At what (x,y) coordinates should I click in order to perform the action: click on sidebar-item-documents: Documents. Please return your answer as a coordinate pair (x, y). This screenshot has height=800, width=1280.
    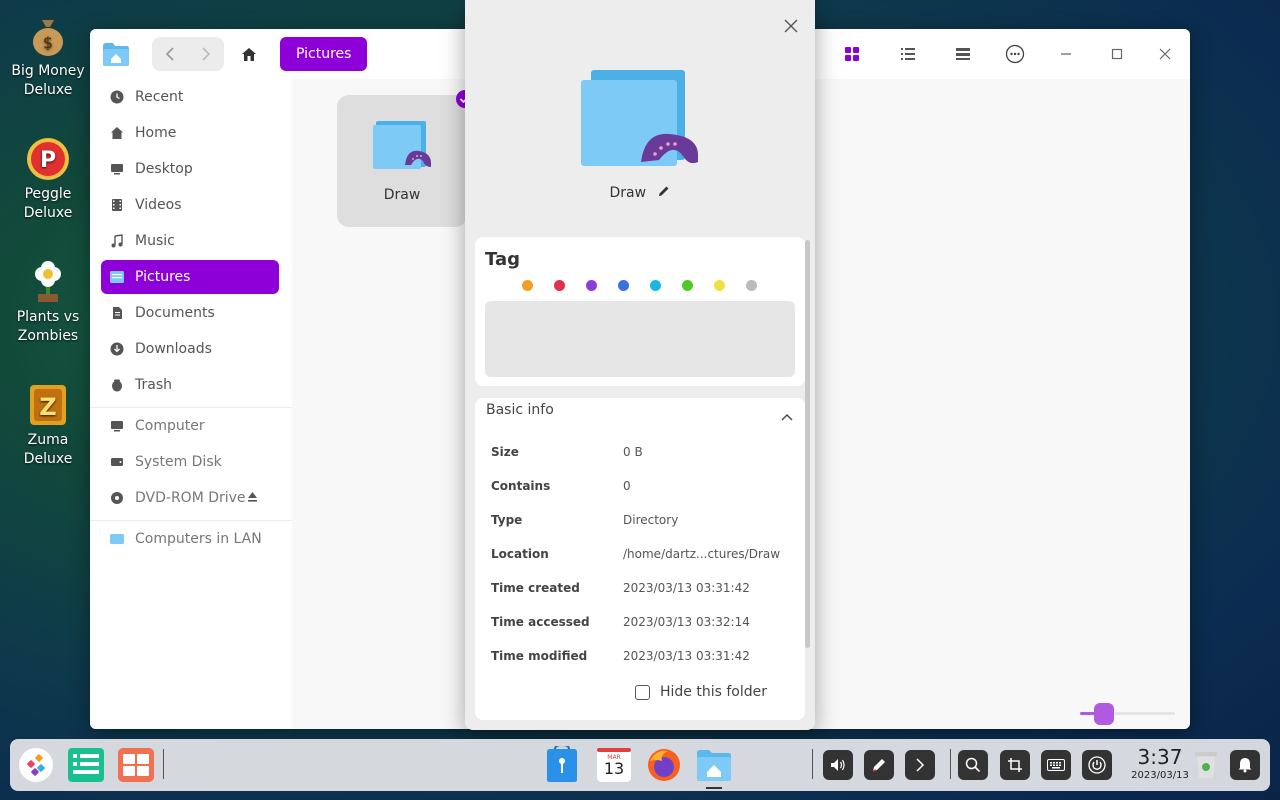
    Looking at the image, I should click on (190, 313).